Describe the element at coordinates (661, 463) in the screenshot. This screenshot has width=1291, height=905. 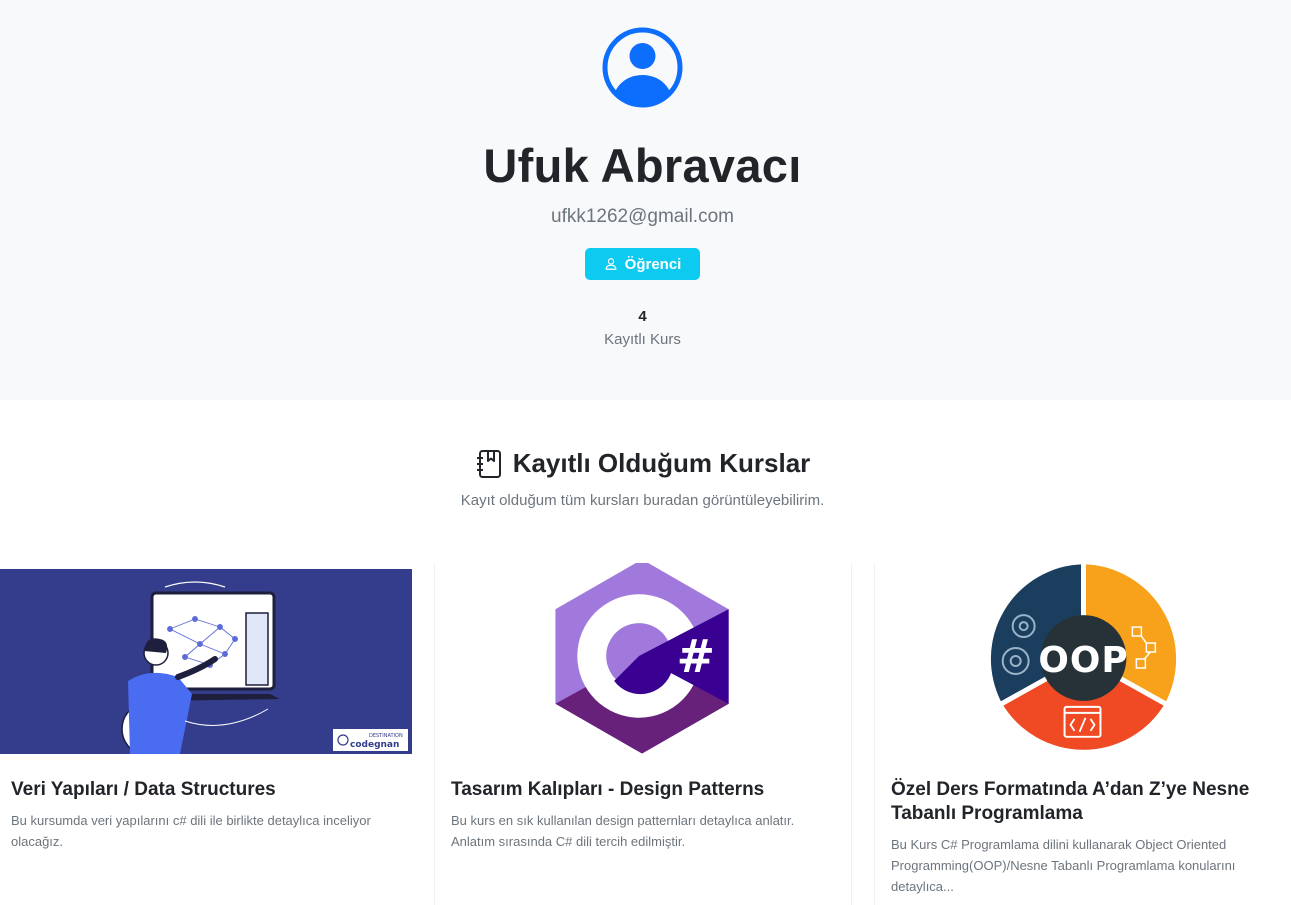
I see `section-title: Kayıtlı Olduğum Kurslar` at that location.